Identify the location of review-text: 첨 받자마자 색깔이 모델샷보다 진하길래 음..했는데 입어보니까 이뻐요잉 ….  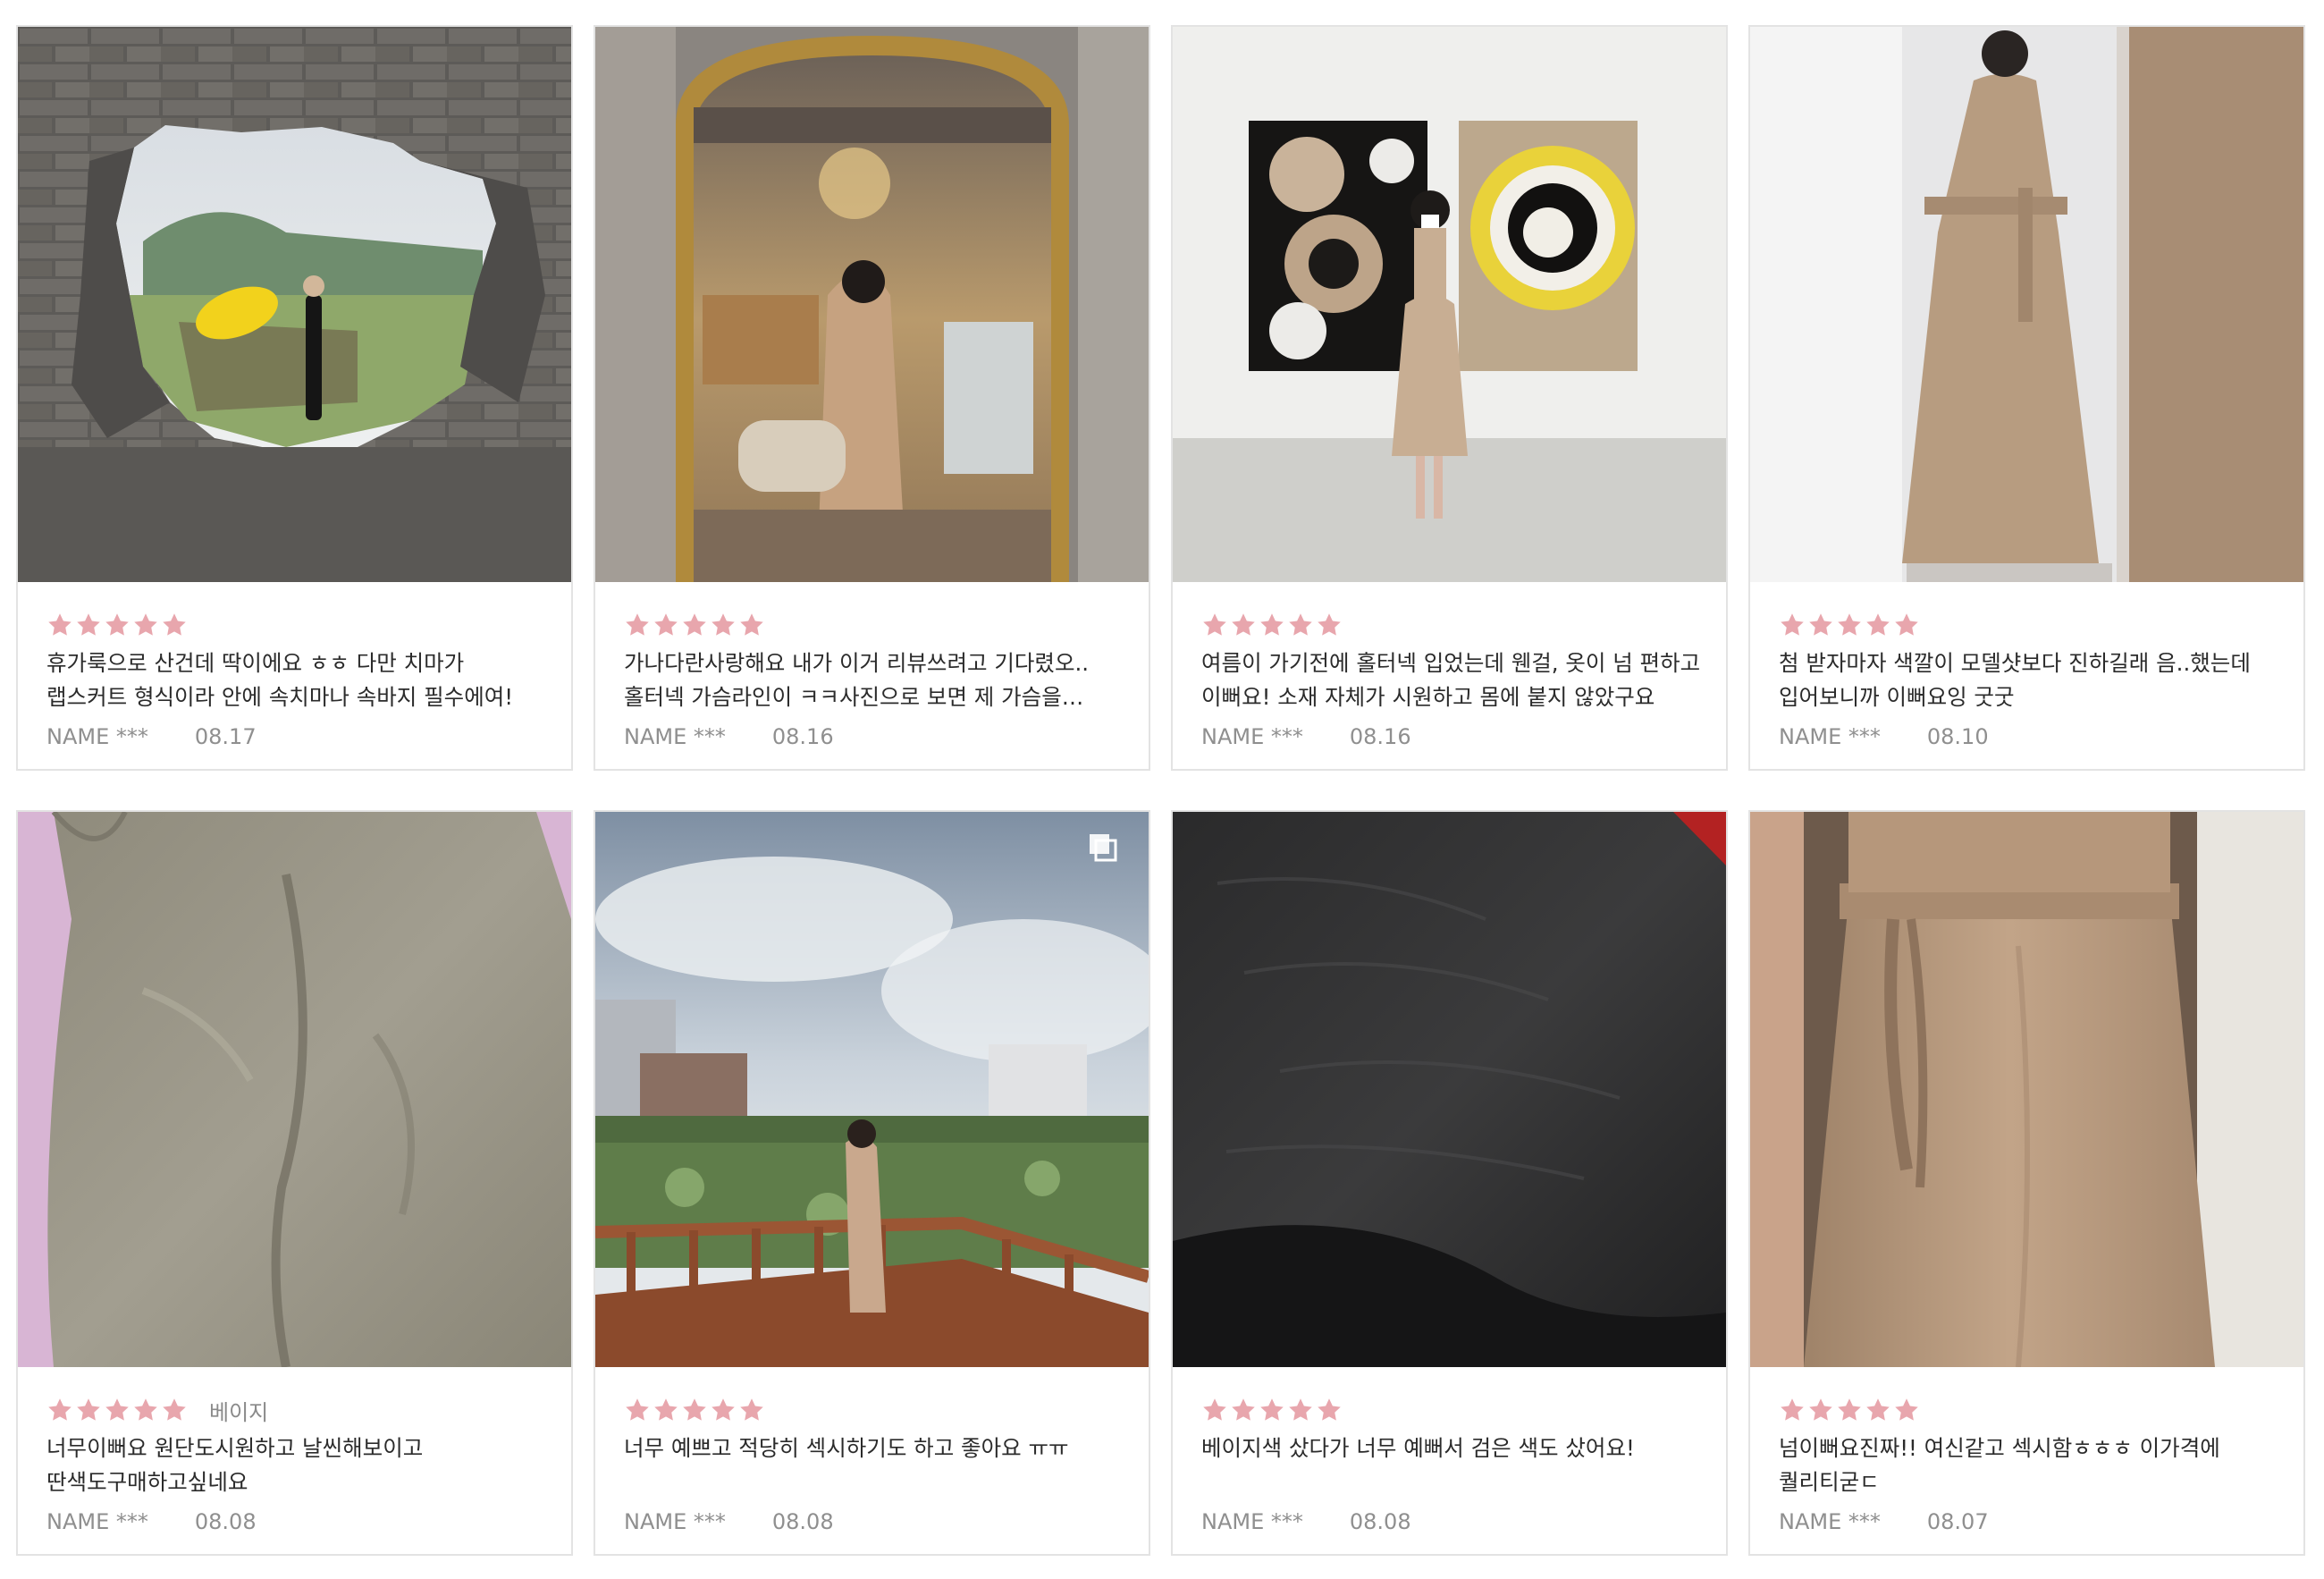
(2029, 680).